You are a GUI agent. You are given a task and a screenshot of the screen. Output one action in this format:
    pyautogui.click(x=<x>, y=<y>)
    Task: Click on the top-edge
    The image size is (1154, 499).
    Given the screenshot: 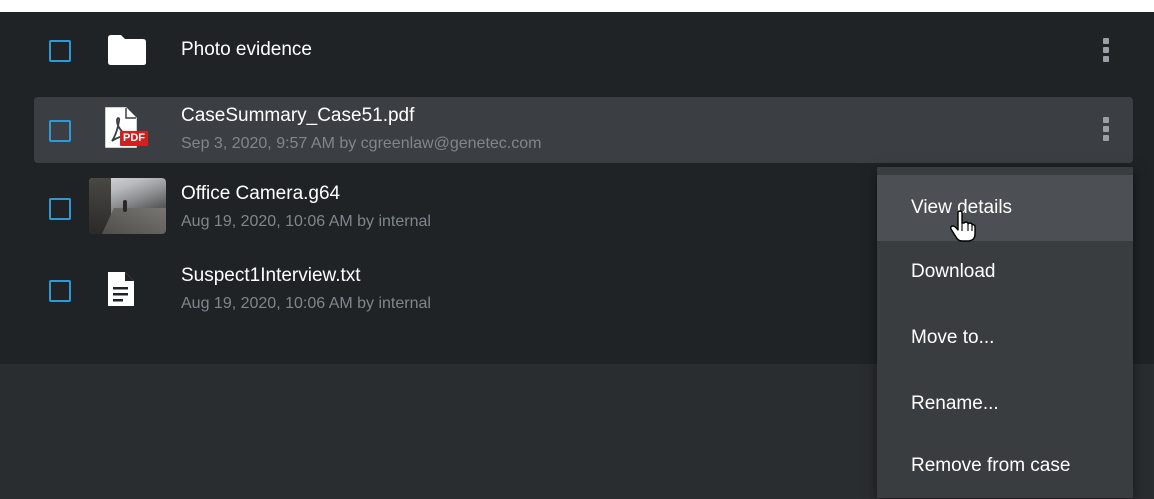 What is the action you would take?
    pyautogui.click(x=577, y=6)
    